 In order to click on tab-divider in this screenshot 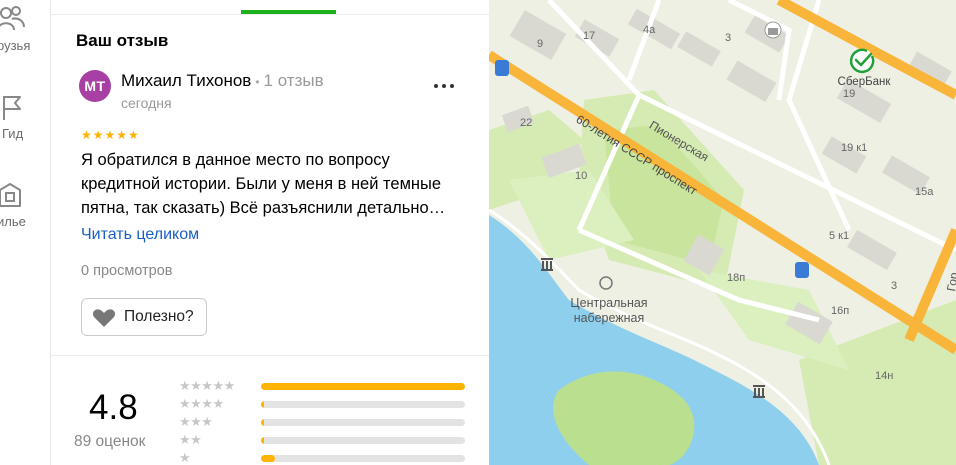, I will do `click(270, 14)`.